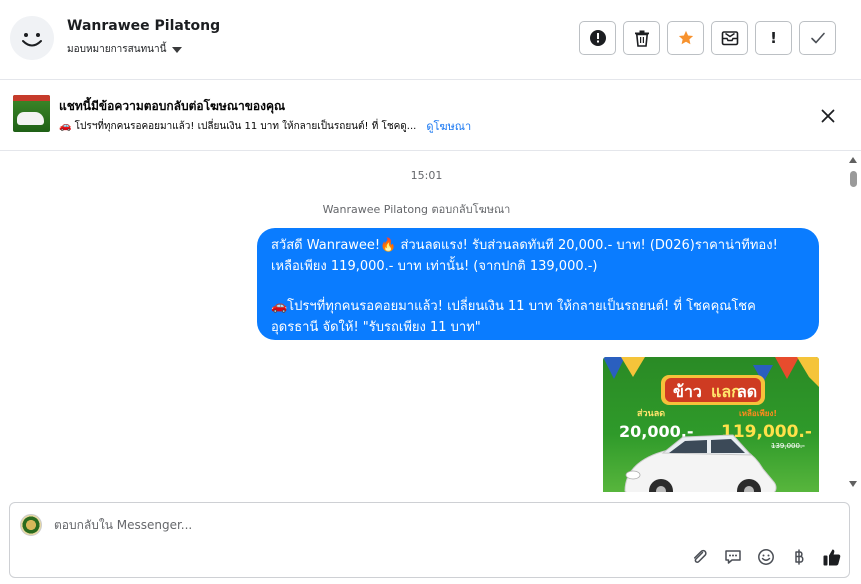 The image size is (861, 584). I want to click on ad-thumbnail, so click(31, 113).